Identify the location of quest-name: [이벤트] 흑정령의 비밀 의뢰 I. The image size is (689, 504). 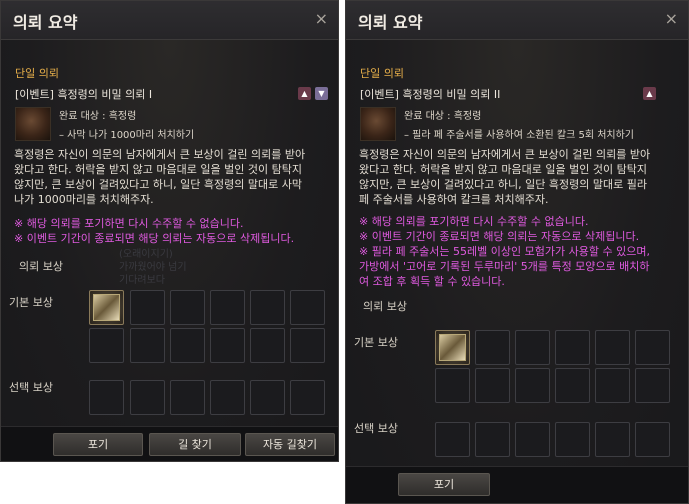
(84, 94).